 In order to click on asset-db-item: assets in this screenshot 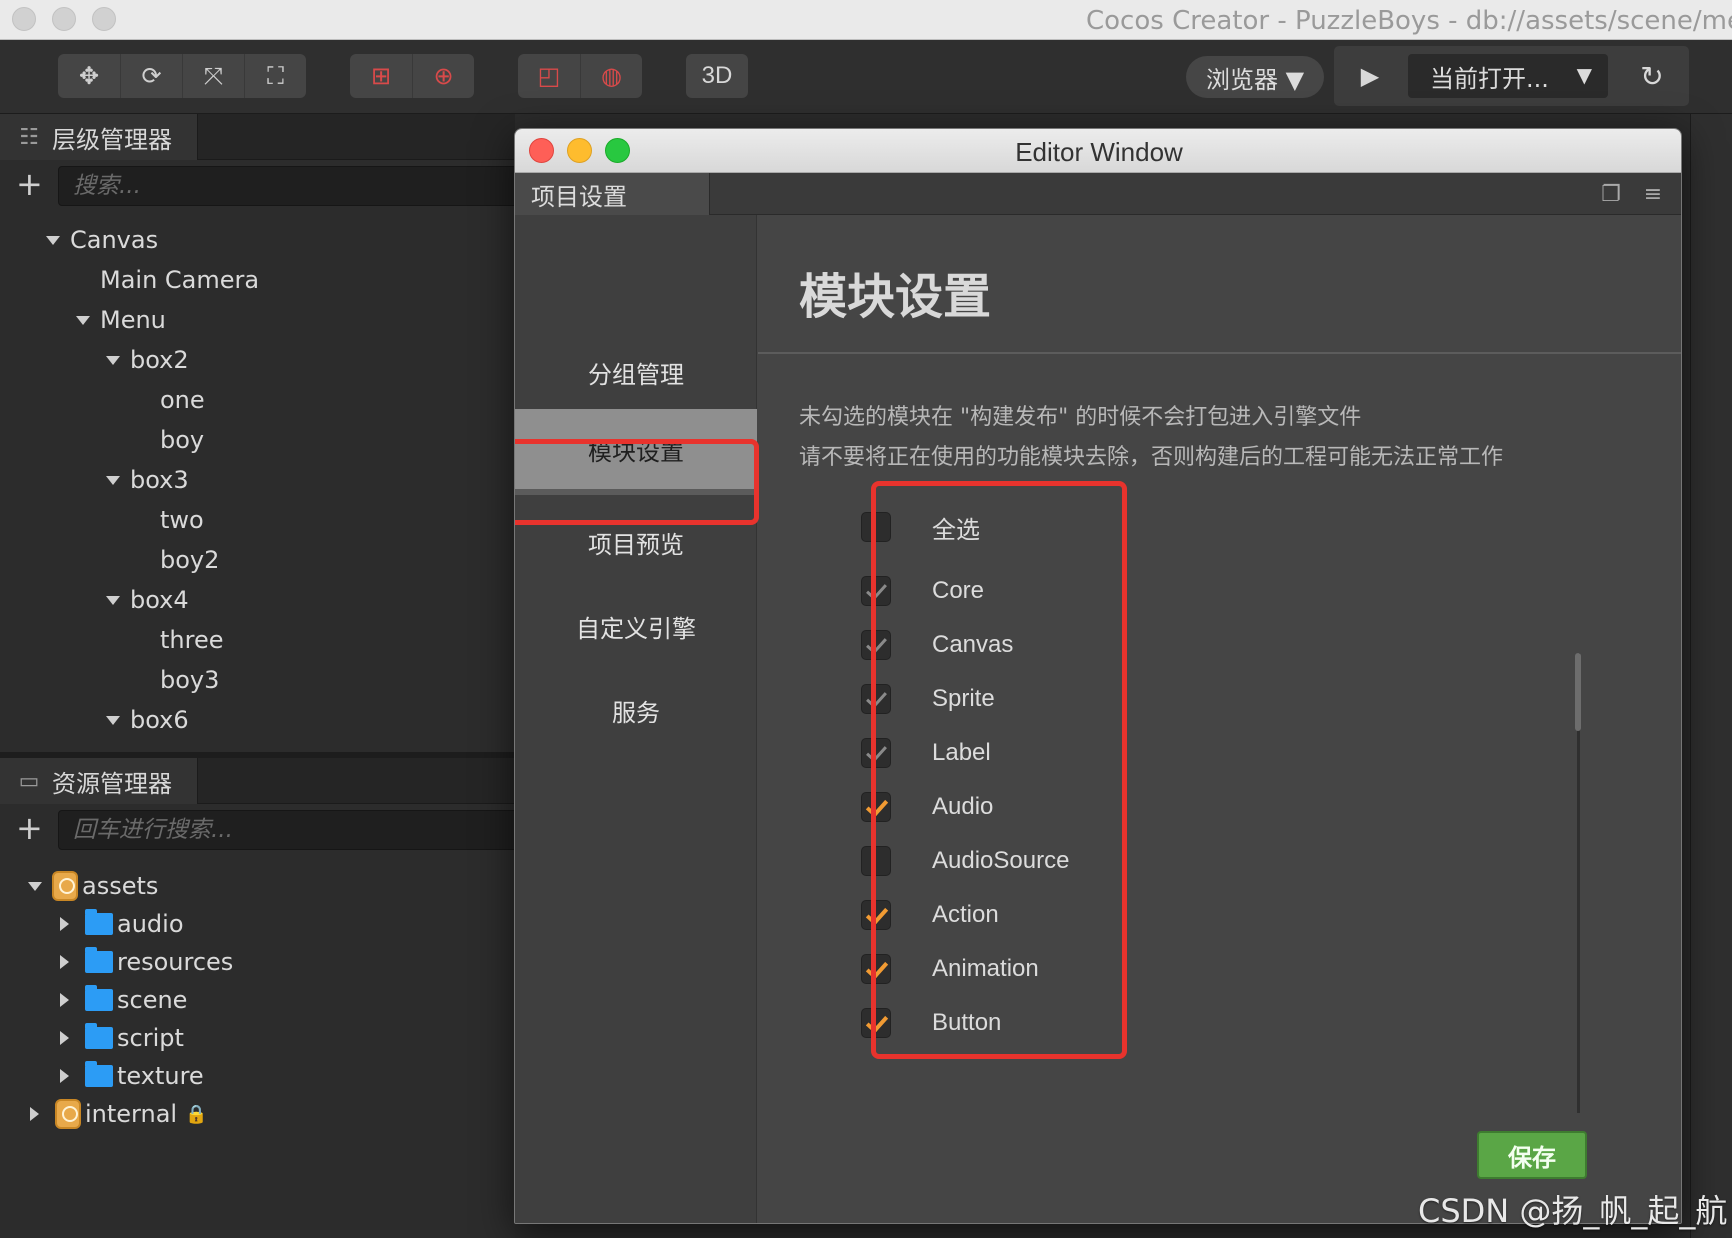, I will do `click(93, 886)`.